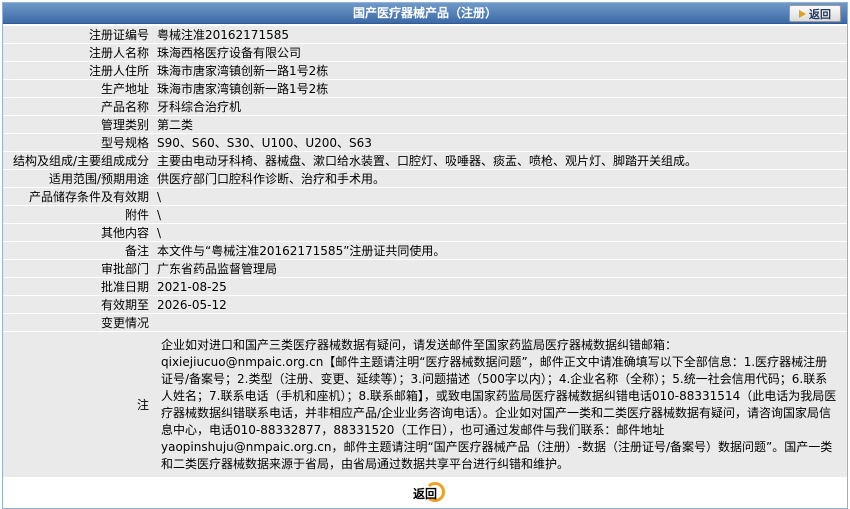  I want to click on table-row: 附件 \, so click(425, 214).